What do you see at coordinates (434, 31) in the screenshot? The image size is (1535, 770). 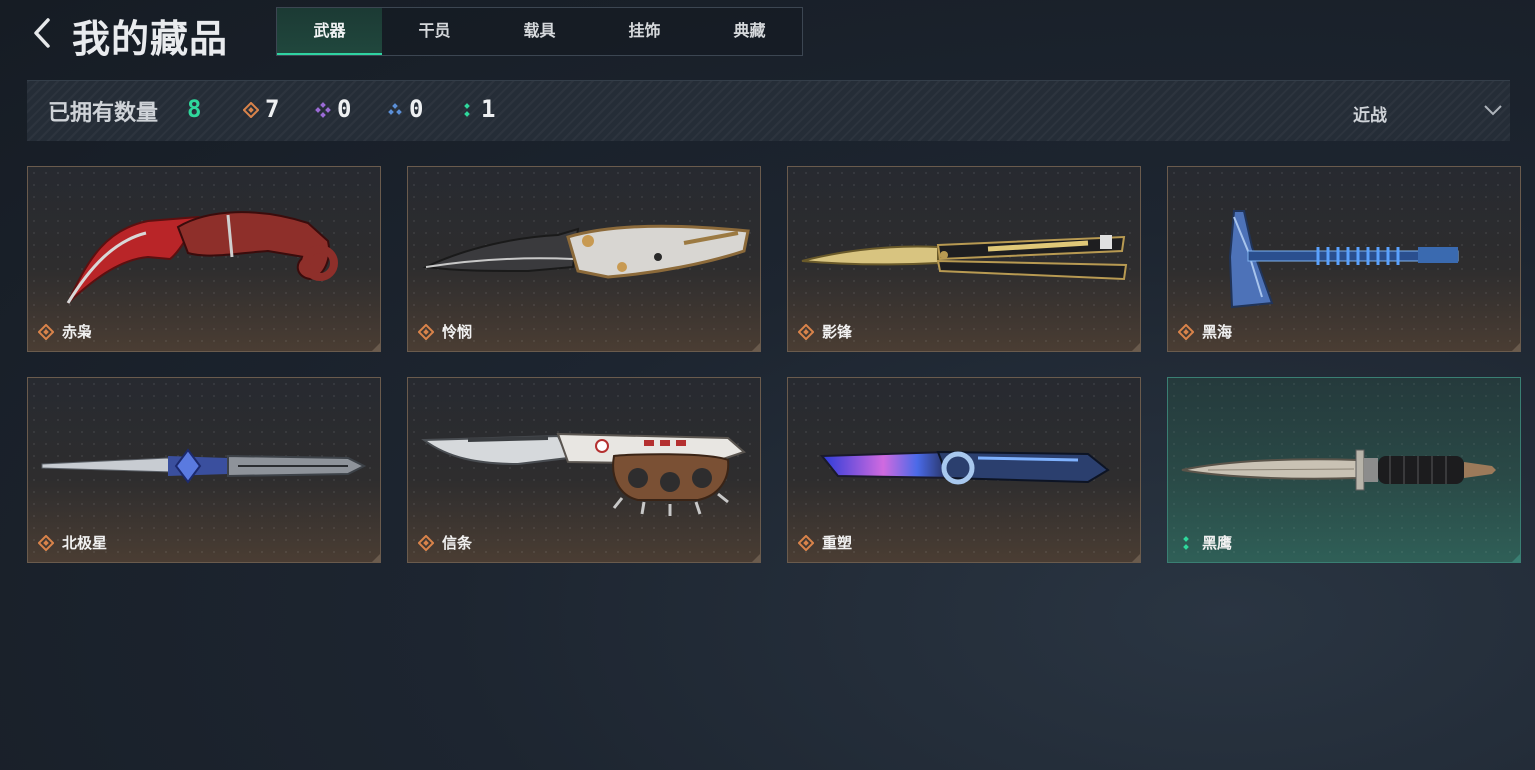 I see `tab-operators: 干员` at bounding box center [434, 31].